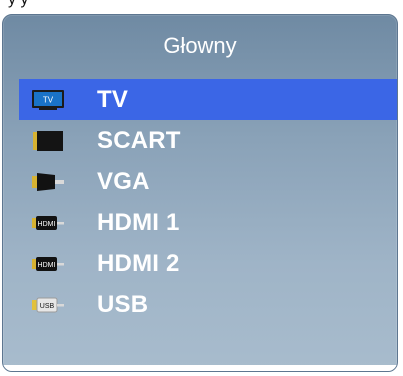 This screenshot has width=403, height=376. Describe the element at coordinates (139, 140) in the screenshot. I see `source-item-label: SCART` at that location.